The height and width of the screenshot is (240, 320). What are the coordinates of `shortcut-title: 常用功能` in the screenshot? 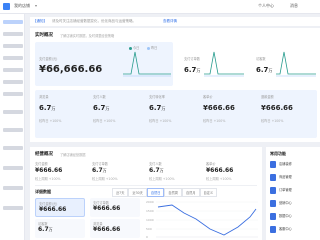 It's located at (278, 153).